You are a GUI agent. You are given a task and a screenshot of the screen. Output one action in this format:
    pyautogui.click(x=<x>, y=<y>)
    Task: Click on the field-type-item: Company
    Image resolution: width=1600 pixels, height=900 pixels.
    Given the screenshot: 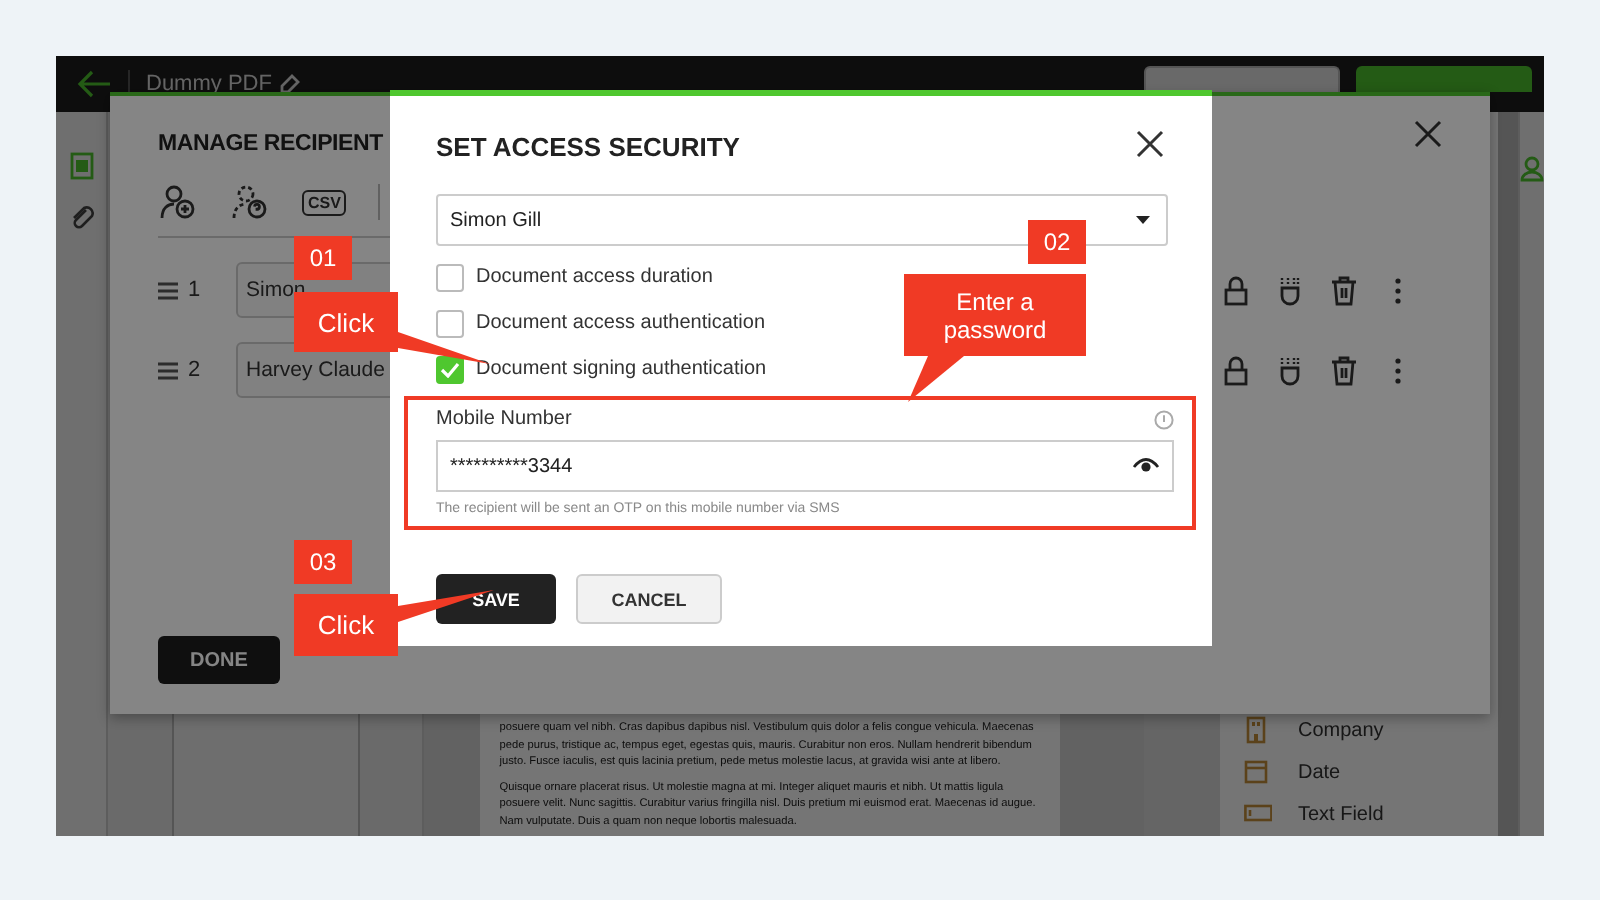 What is the action you would take?
    pyautogui.click(x=1340, y=730)
    